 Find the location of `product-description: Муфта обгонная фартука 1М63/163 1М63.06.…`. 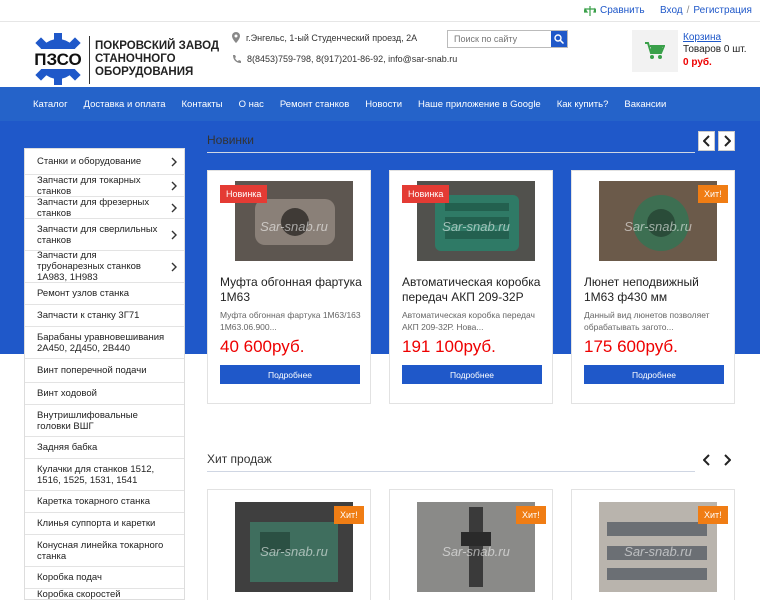

product-description: Муфта обгонная фартука 1М63/163 1М63.06.… is located at coordinates (290, 321).